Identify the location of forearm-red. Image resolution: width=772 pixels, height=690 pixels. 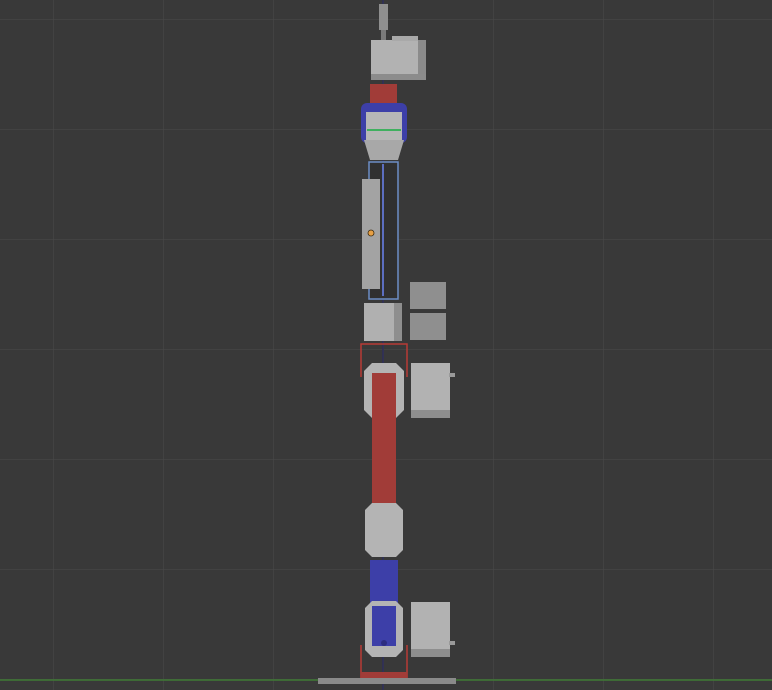
(384, 445).